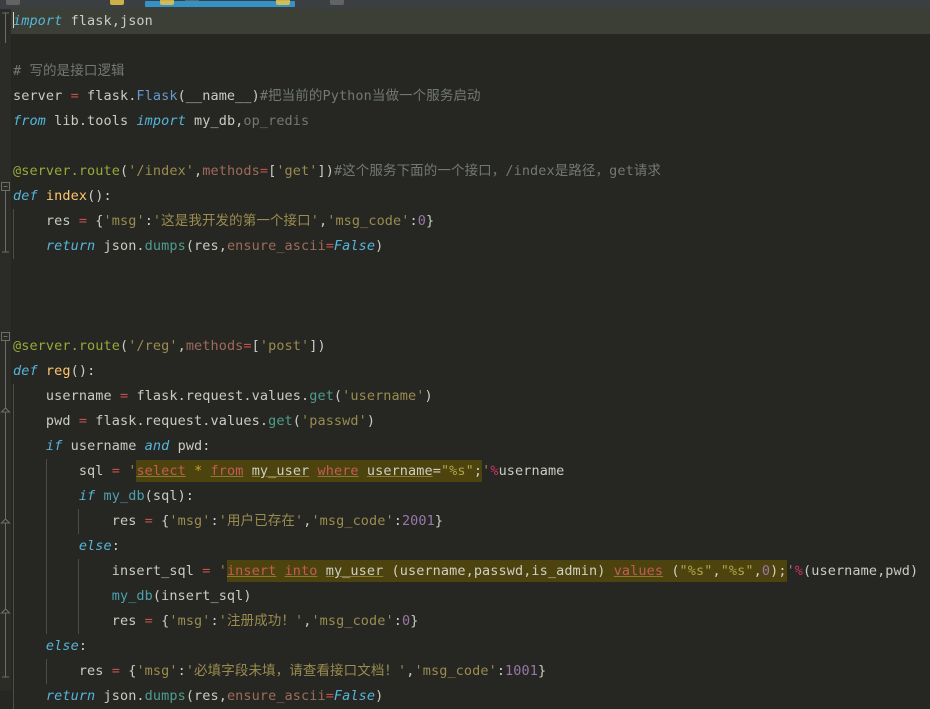 Image resolution: width=930 pixels, height=709 pixels. I want to click on code-line: # 写的是接口逻辑, so click(470, 71).